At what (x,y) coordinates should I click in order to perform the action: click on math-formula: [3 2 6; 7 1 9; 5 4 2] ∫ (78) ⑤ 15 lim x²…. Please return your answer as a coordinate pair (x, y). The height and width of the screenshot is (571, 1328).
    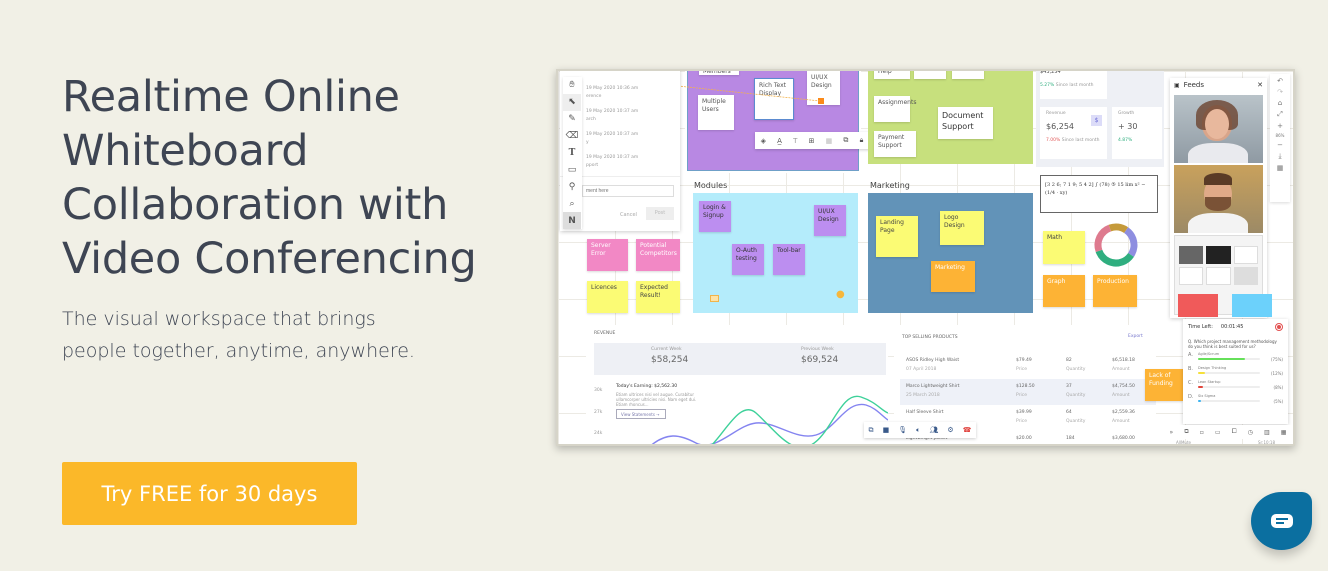
    Looking at the image, I should click on (1099, 194).